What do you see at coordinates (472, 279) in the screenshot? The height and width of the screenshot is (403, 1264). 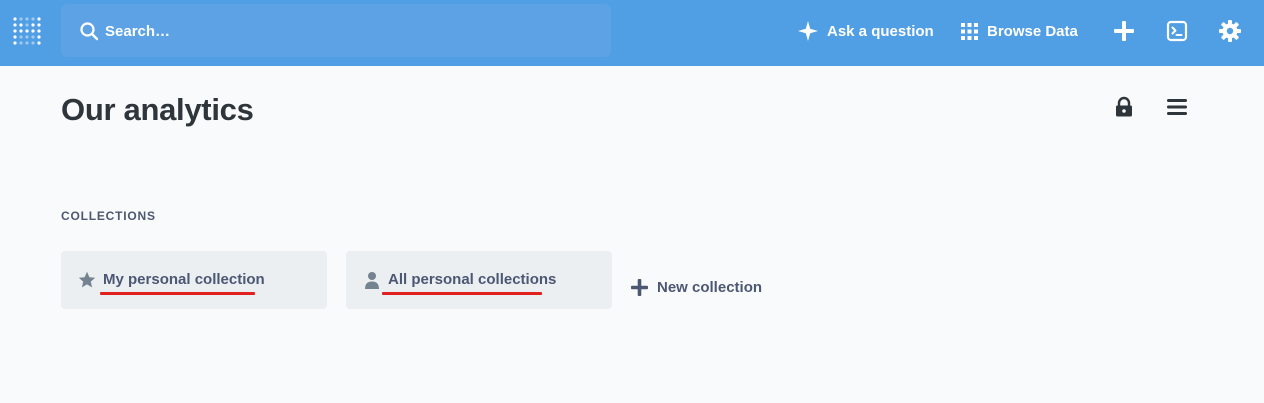 I see `all-personal-collections-label: All personal collections` at bounding box center [472, 279].